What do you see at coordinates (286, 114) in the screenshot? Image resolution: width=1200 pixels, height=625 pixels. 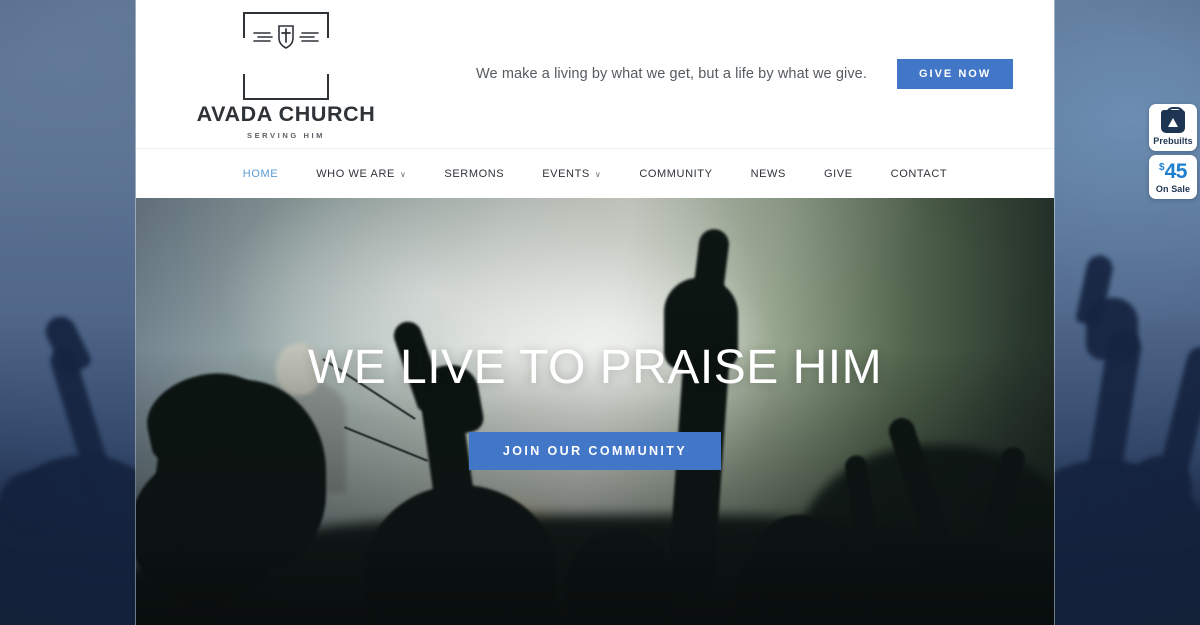 I see `logo-brand-name: AVADA CHURCH` at bounding box center [286, 114].